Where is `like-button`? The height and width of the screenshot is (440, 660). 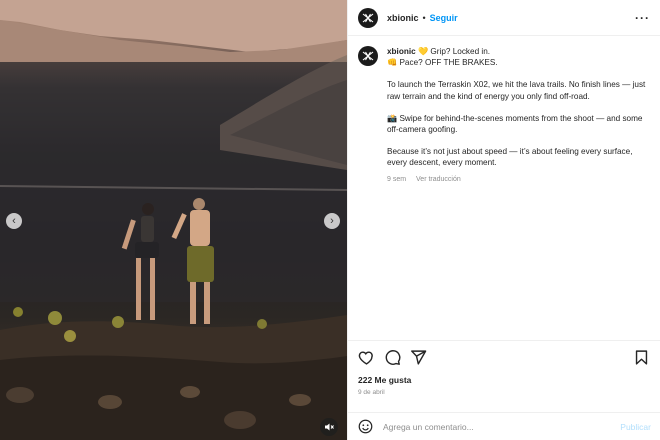
like-button is located at coordinates (366, 357).